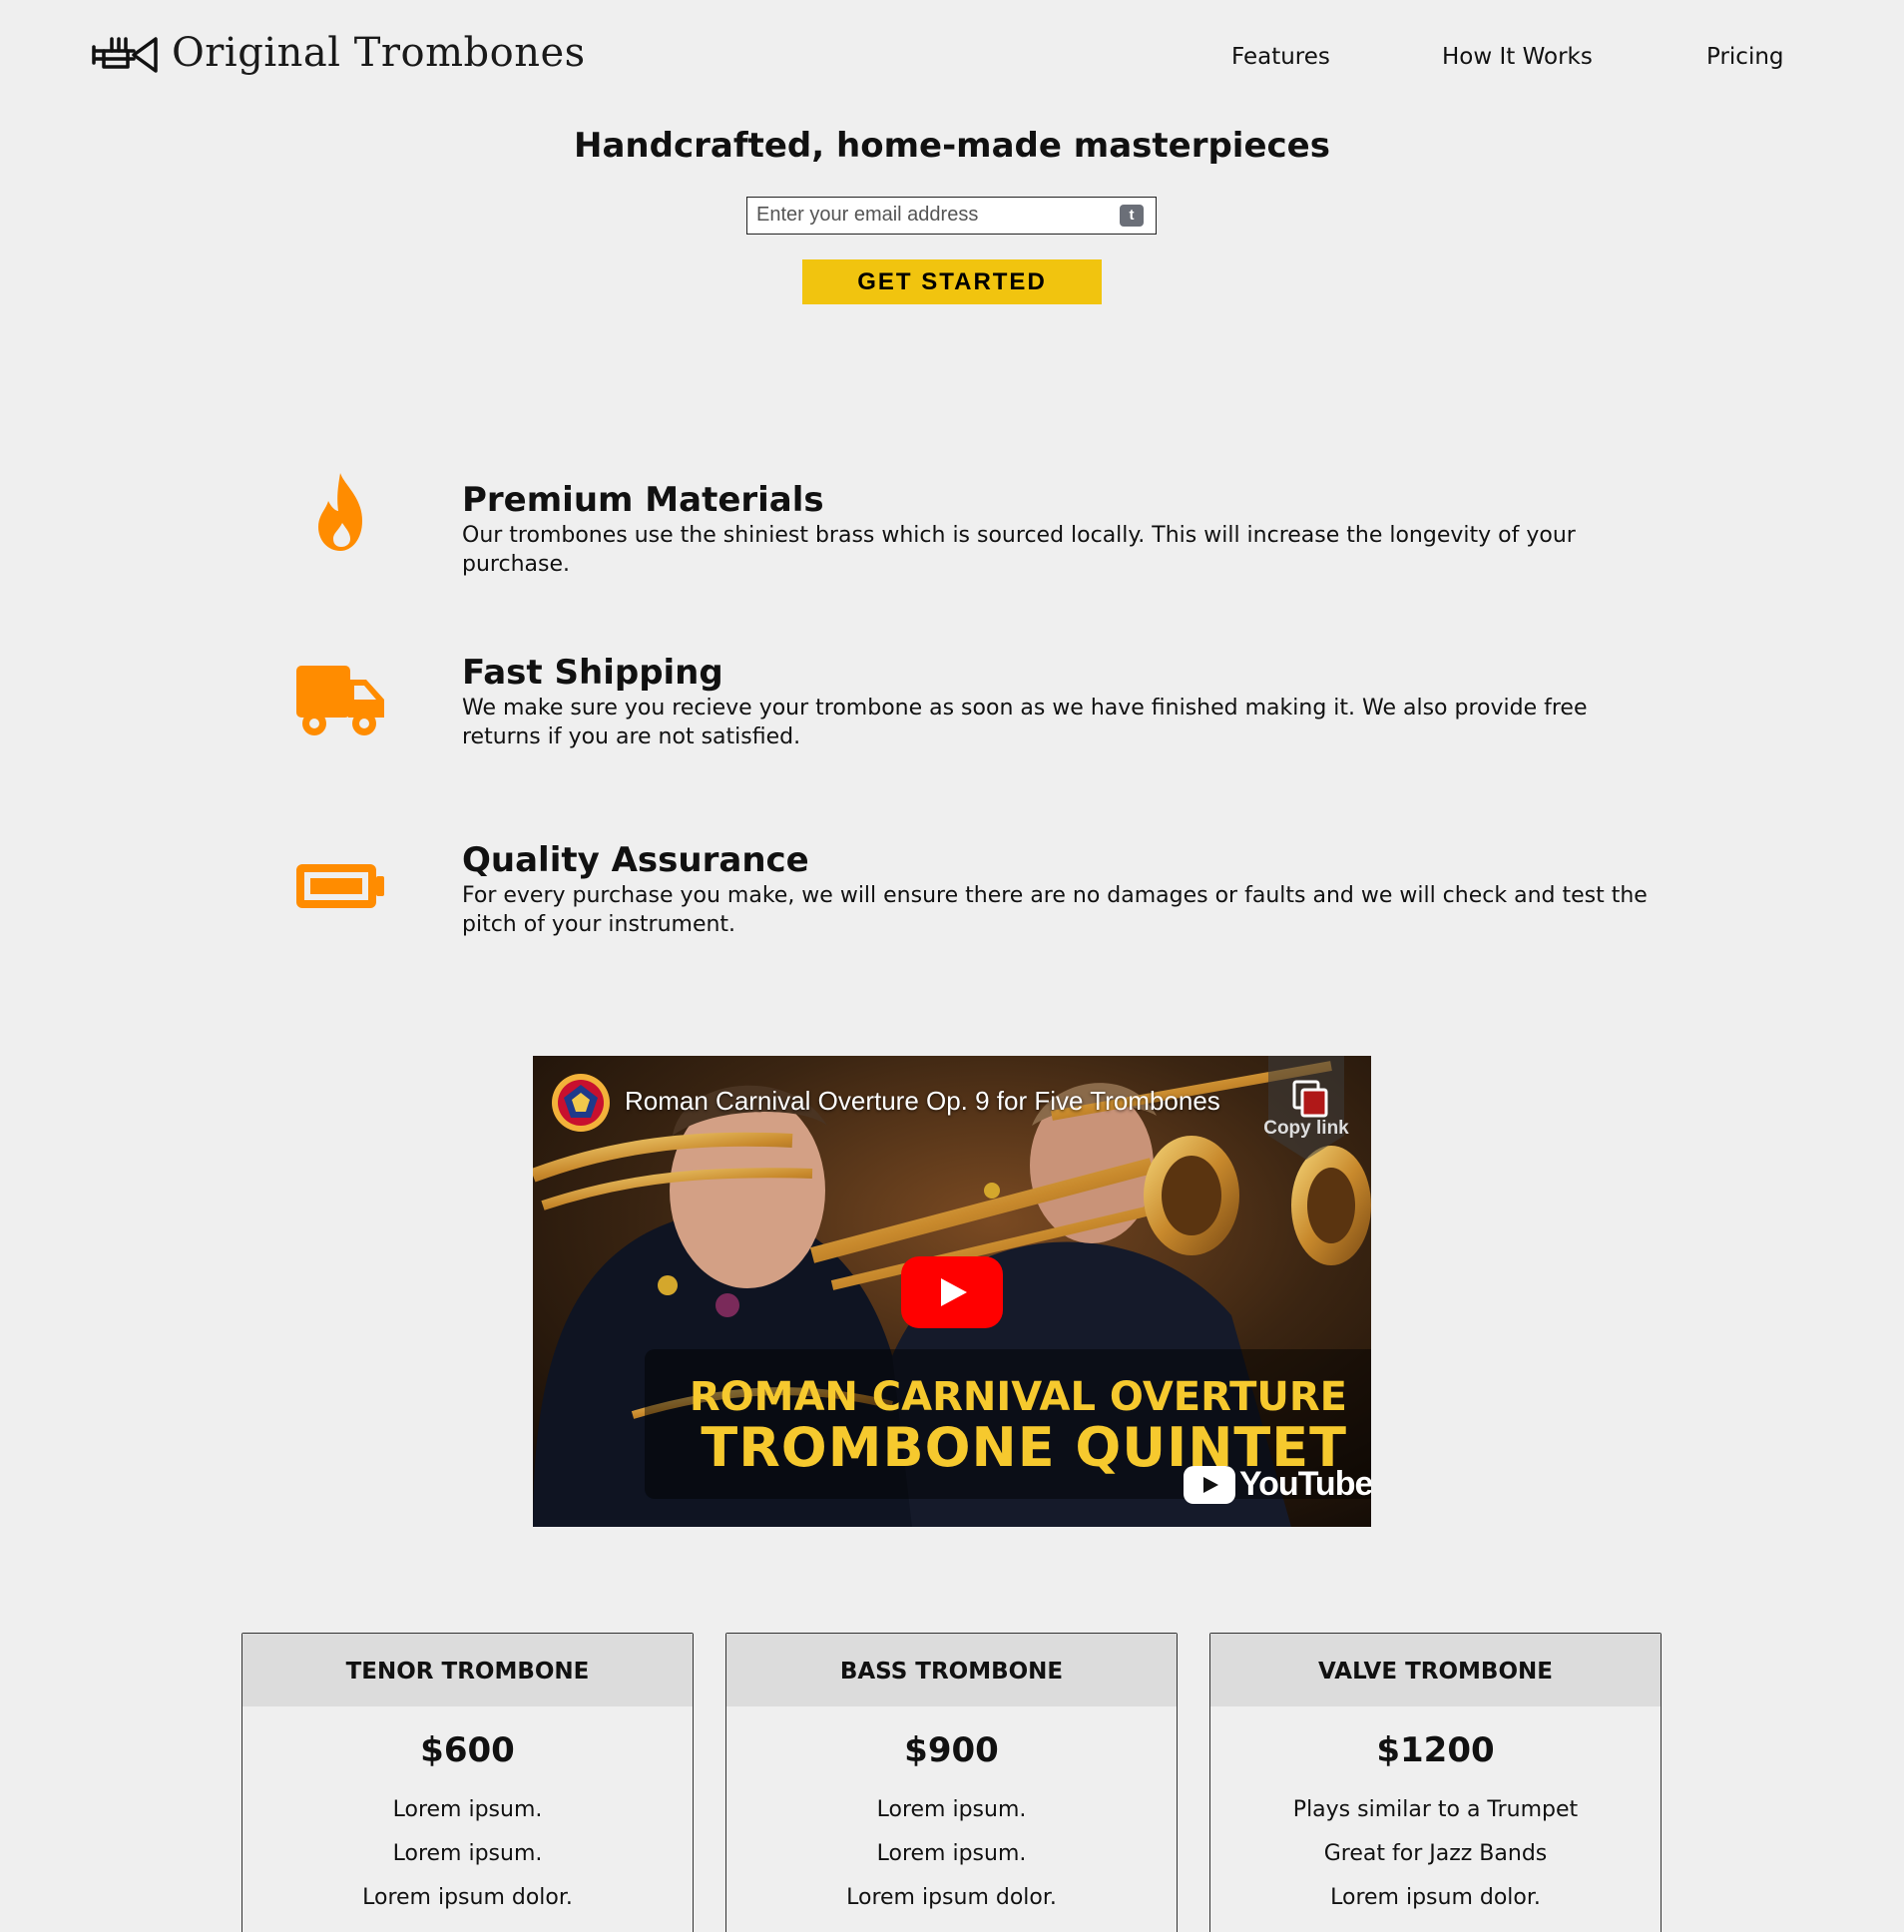  Describe the element at coordinates (1280, 57) in the screenshot. I see `nav-features: Features` at that location.